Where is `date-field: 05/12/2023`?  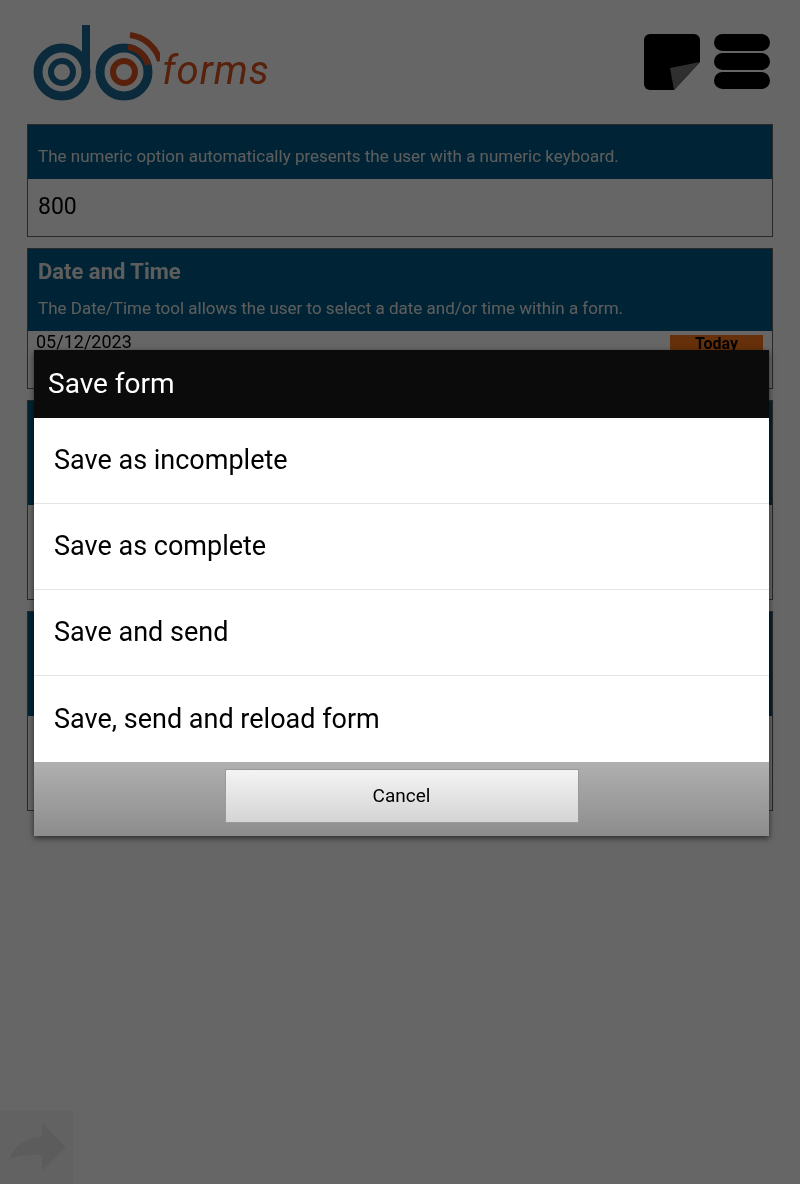
date-field: 05/12/2023 is located at coordinates (84, 341).